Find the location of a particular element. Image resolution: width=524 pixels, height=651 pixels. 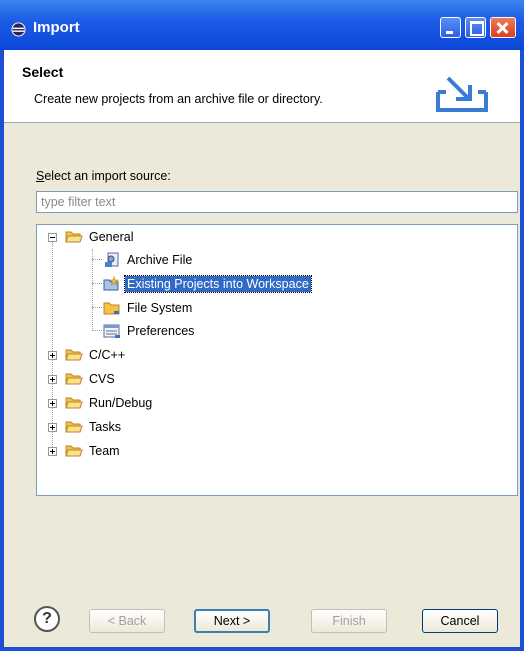

tree-item-label: General is located at coordinates (111, 237).